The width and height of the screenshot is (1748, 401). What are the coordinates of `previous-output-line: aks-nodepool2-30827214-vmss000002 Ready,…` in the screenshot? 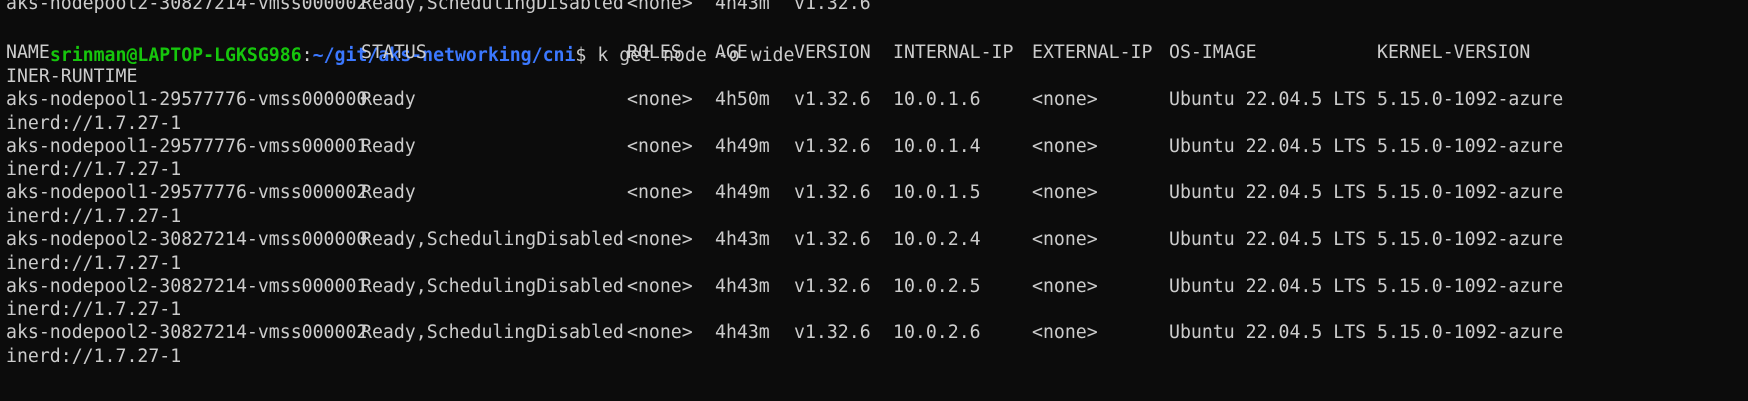 It's located at (438, 8).